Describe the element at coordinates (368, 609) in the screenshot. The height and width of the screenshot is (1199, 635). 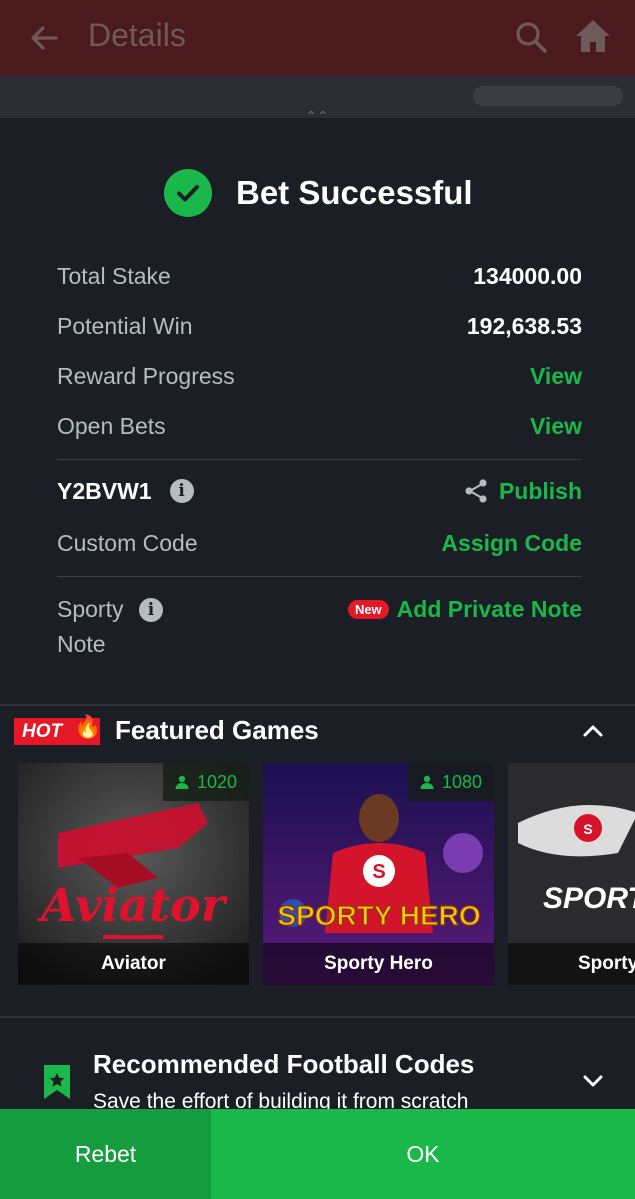
I see `new-badge: New` at that location.